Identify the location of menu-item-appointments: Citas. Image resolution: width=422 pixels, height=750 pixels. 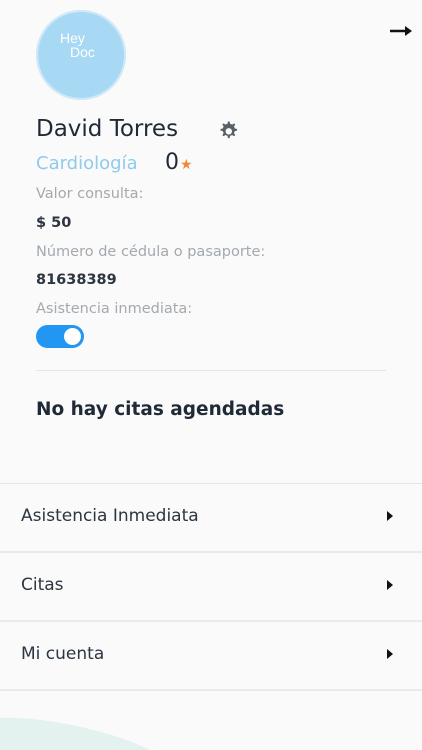
(211, 587).